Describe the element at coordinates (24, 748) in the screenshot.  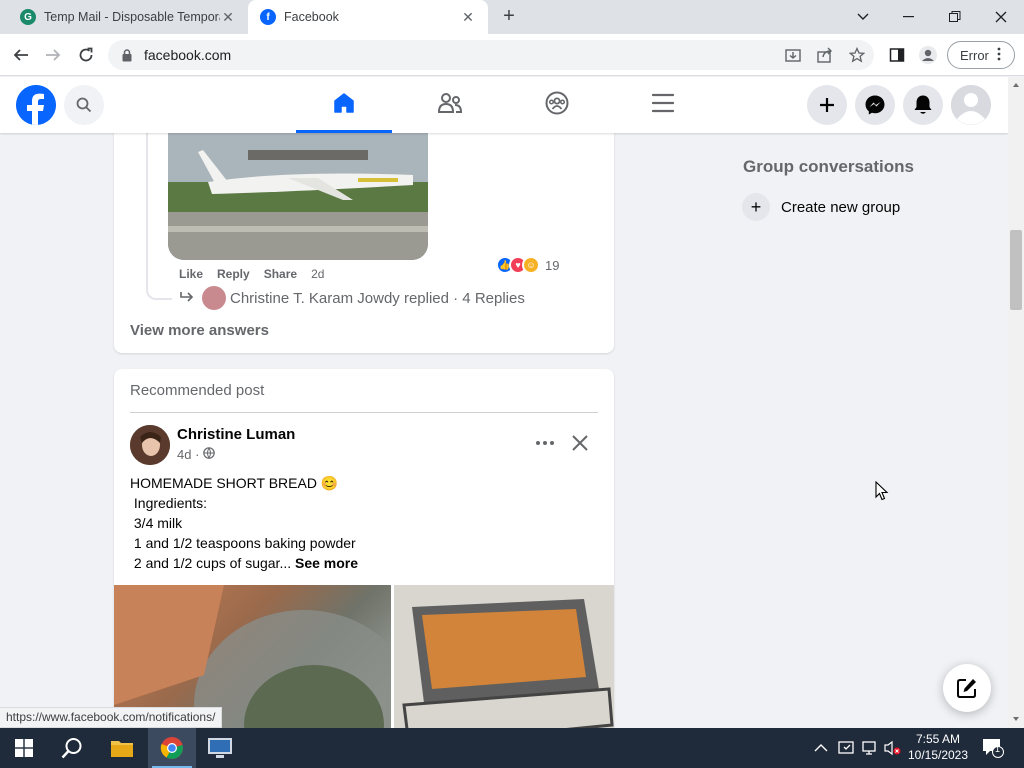
I see `windows-start-icon` at that location.